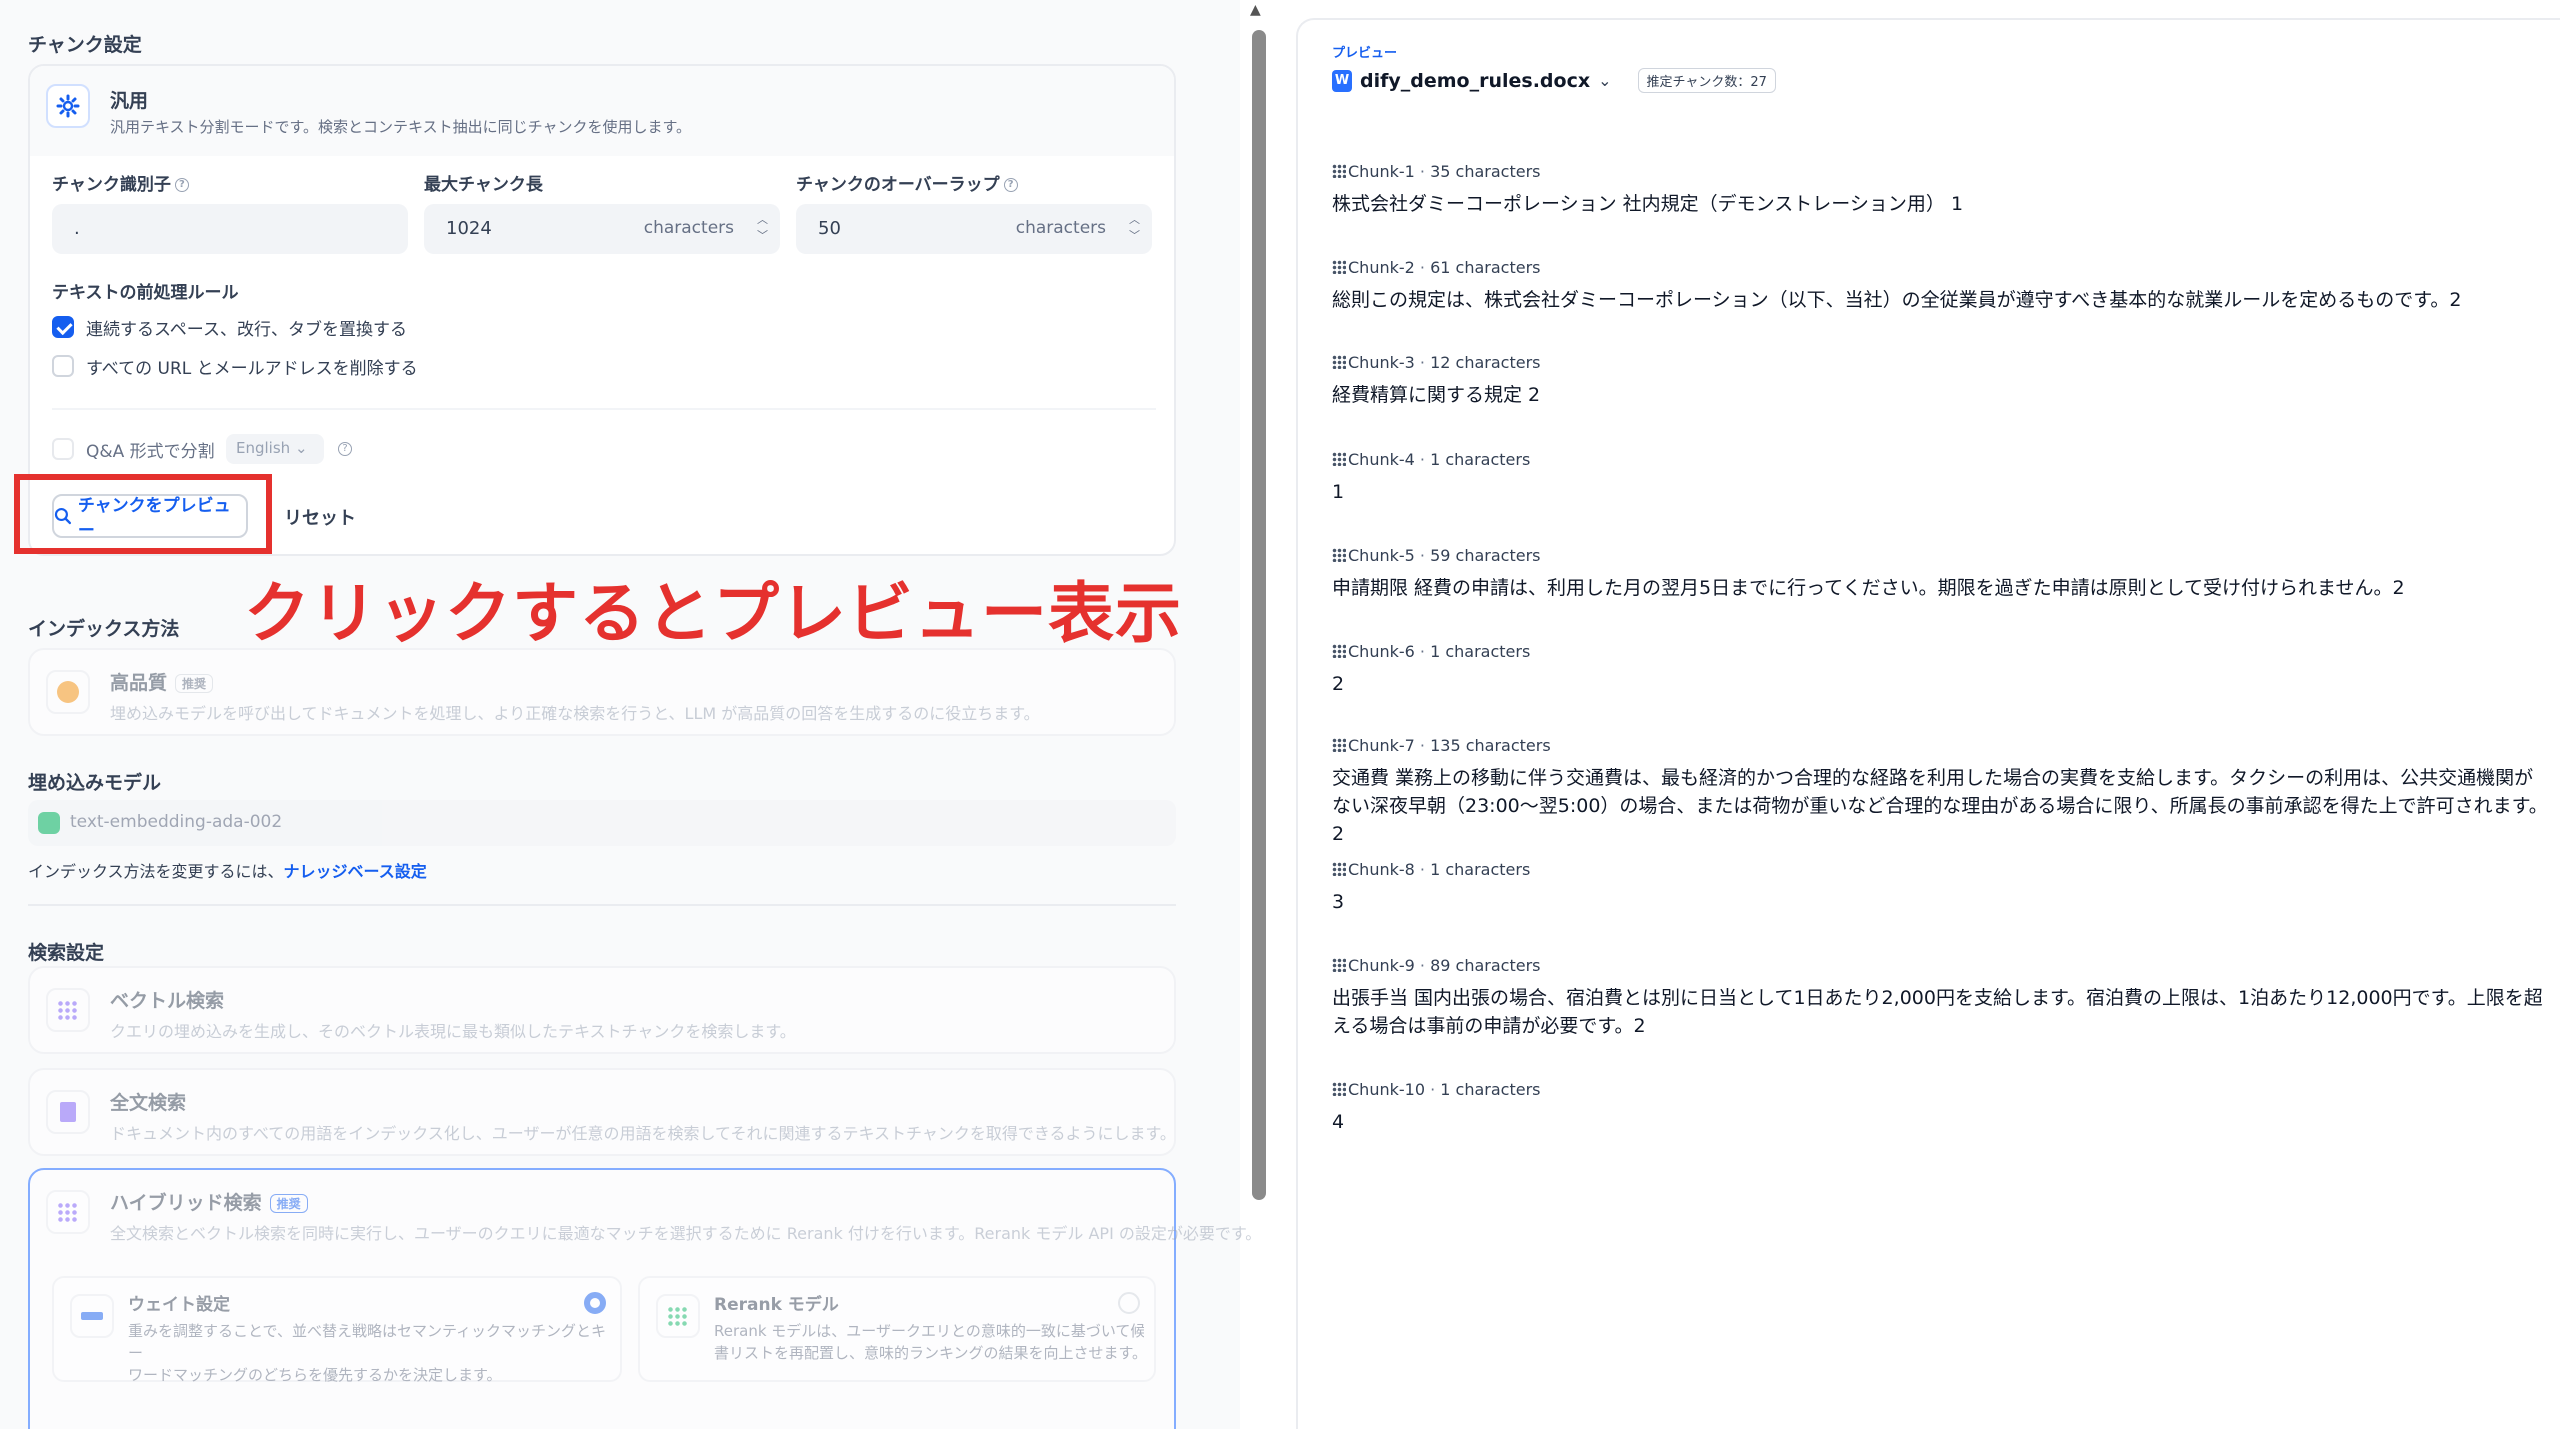 The width and height of the screenshot is (2560, 1429). I want to click on preview-label: プレビュー, so click(1365, 53).